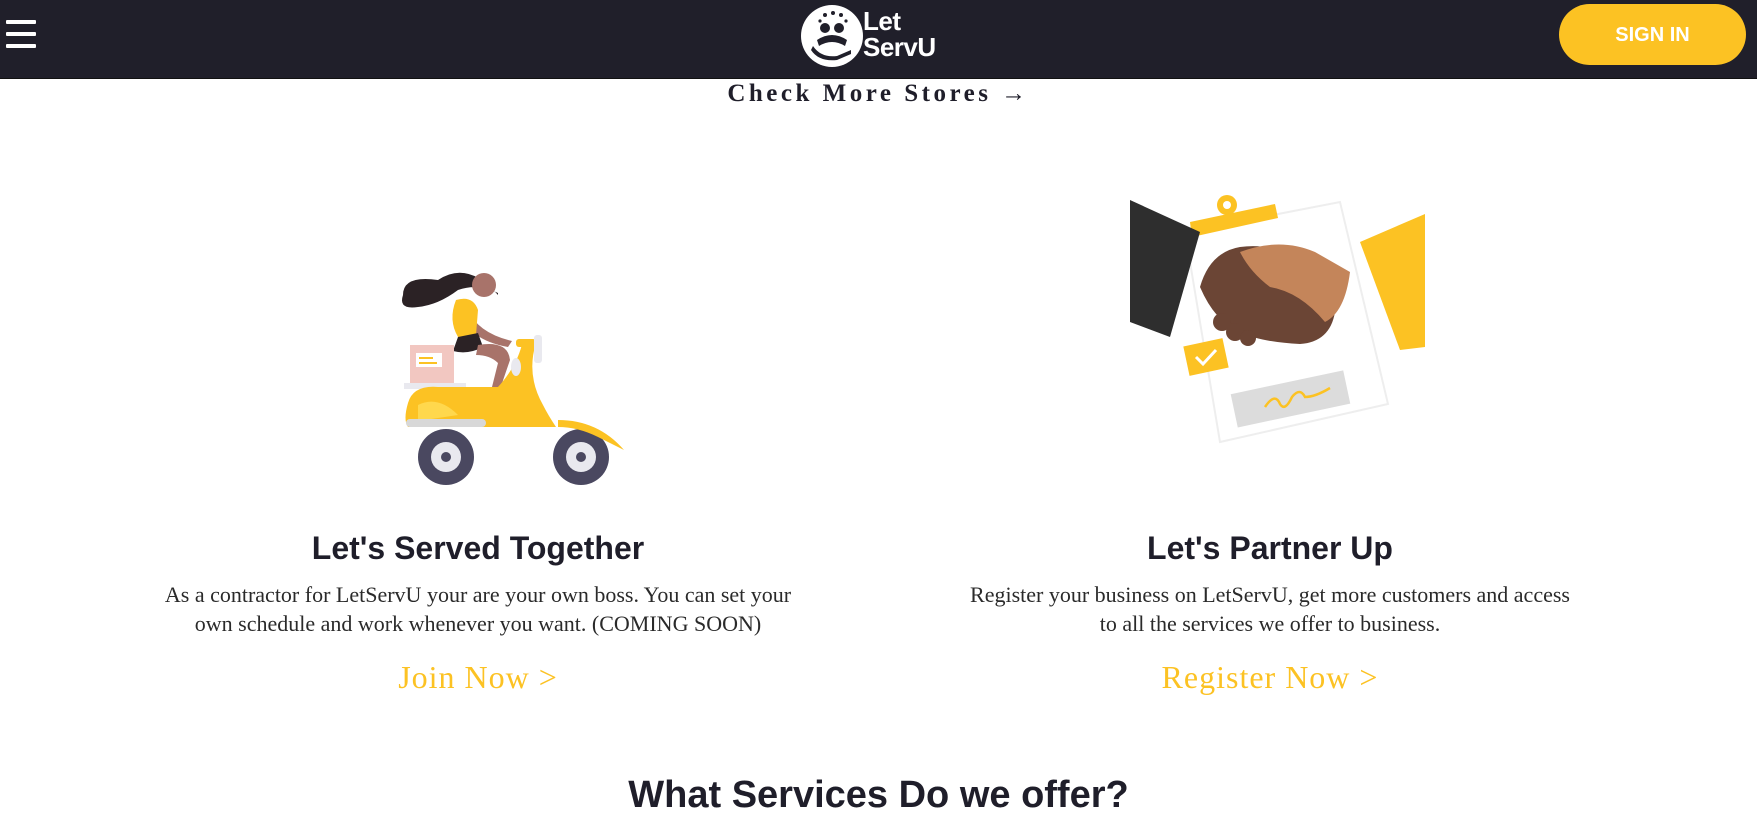  I want to click on delivery-scooter-illustration, so click(513, 378).